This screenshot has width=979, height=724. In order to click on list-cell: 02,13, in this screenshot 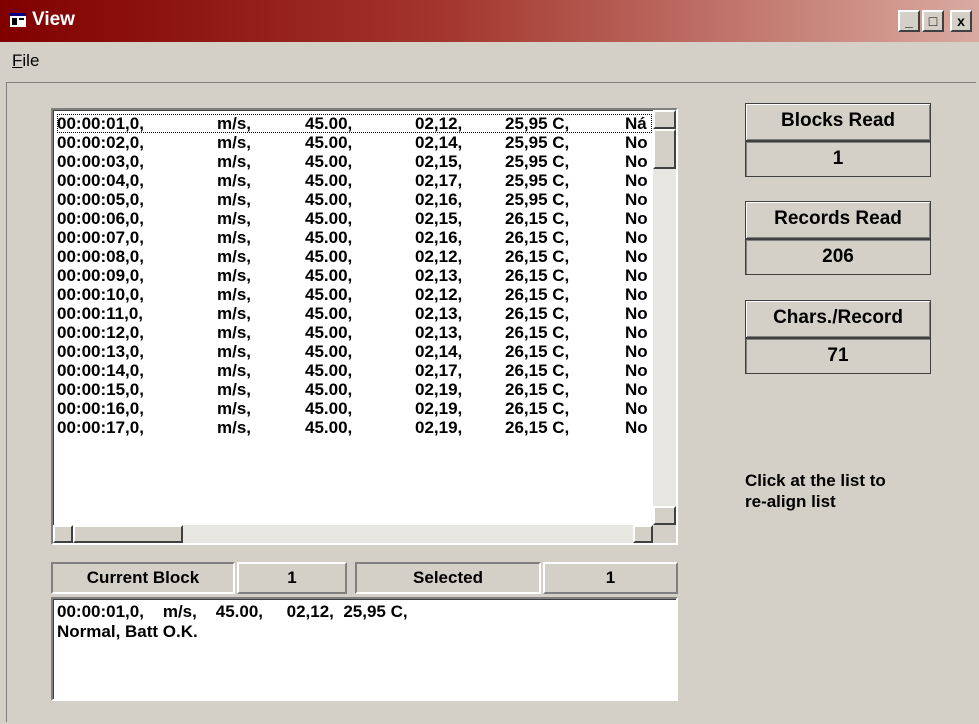, I will do `click(439, 313)`.